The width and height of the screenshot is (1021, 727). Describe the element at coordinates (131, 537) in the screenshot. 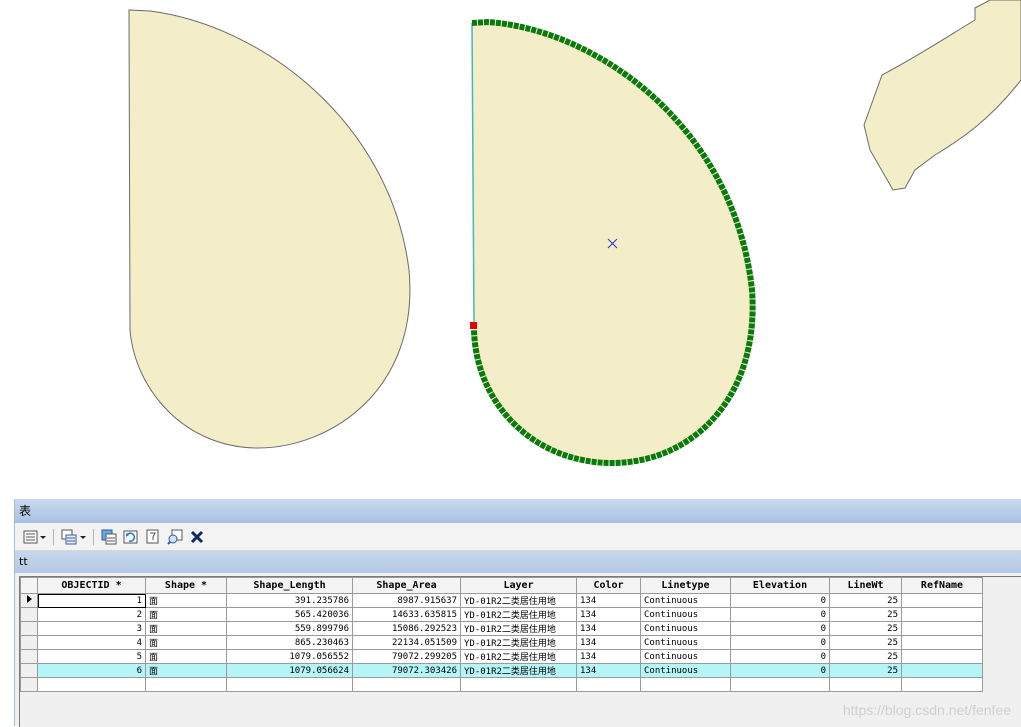

I see `switch-selection-icon` at that location.